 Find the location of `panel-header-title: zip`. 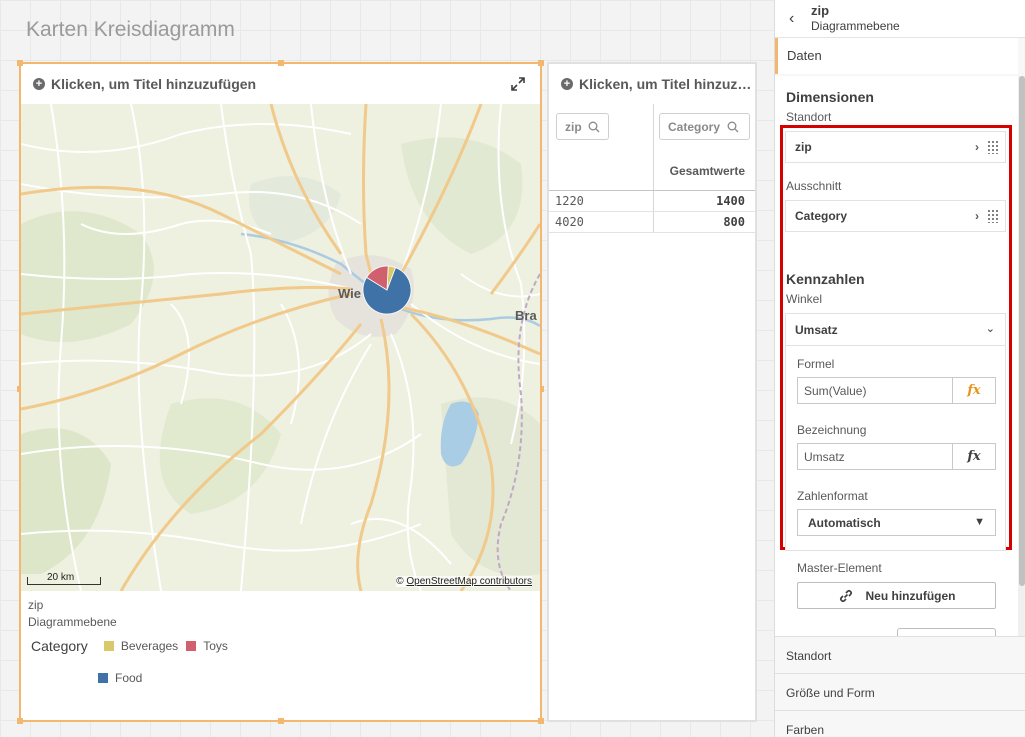

panel-header-title: zip is located at coordinates (820, 10).